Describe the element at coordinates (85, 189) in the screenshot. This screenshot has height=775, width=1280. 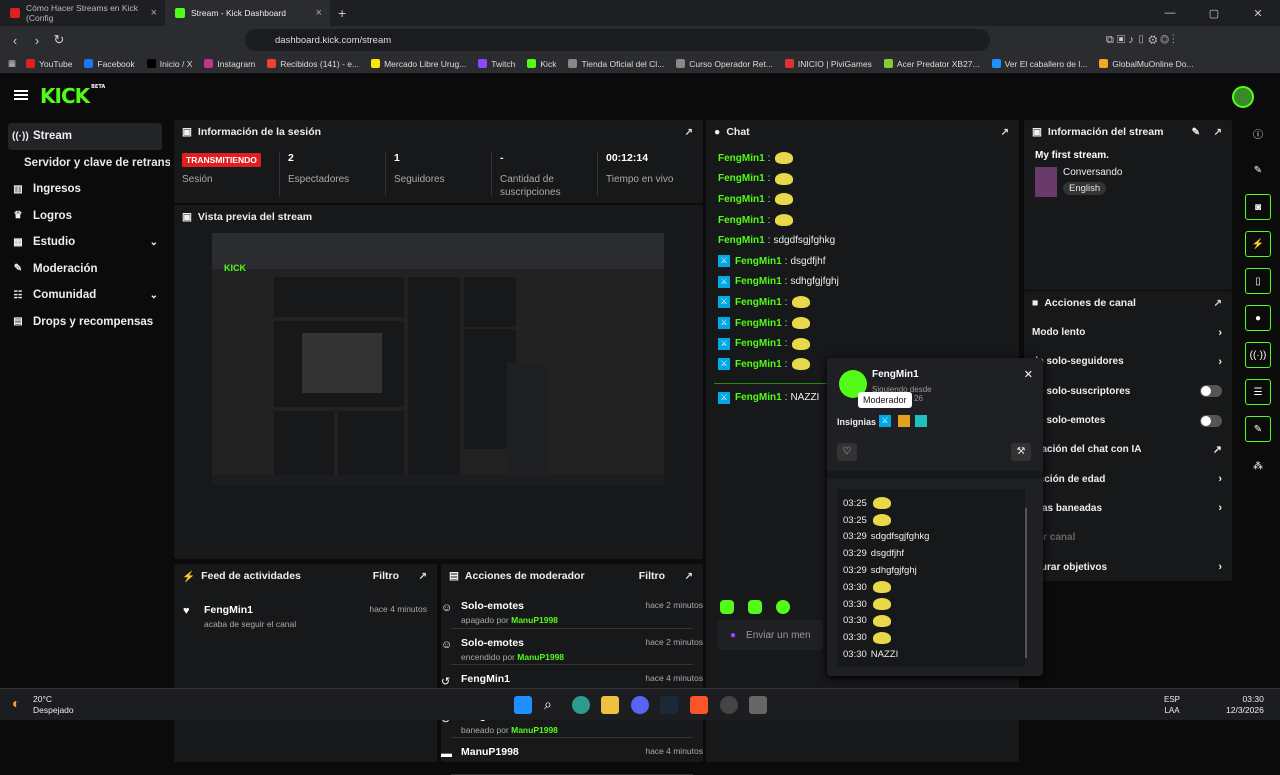
I see `sidebar-item-ingresos: ▥ Ingresos` at that location.